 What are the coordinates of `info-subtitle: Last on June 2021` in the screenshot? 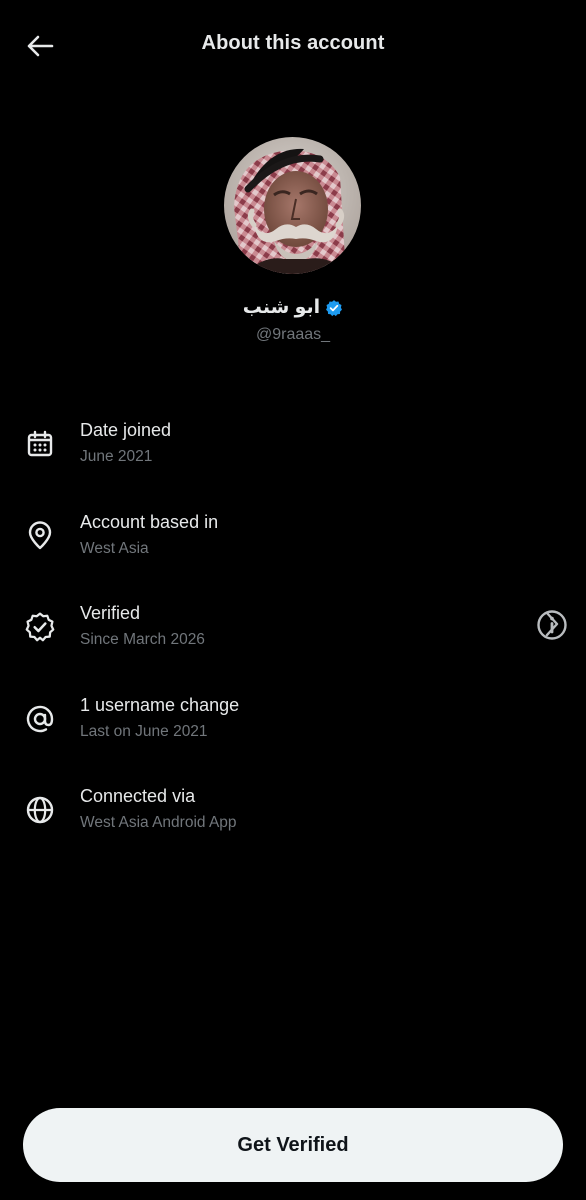 It's located at (144, 731).